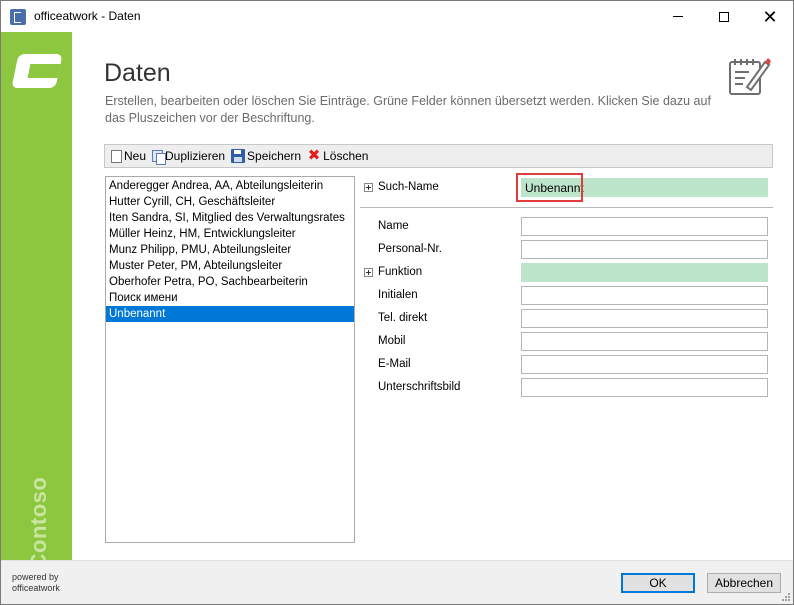 The image size is (794, 605). Describe the element at coordinates (35, 577) in the screenshot. I see `powered-by-line: powered by` at that location.